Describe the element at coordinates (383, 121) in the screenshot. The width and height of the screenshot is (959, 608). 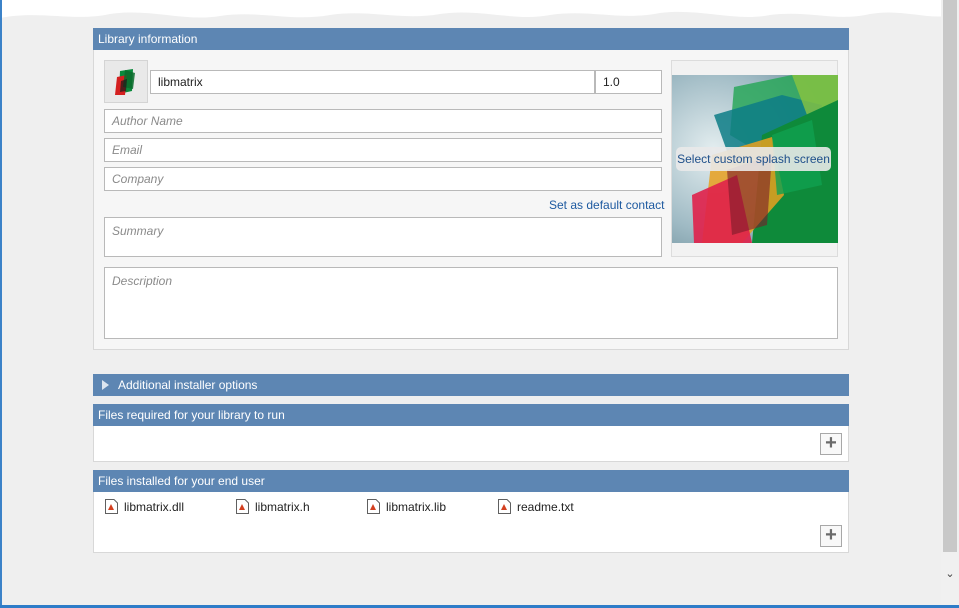
I see `author-name-input: Author Name` at that location.